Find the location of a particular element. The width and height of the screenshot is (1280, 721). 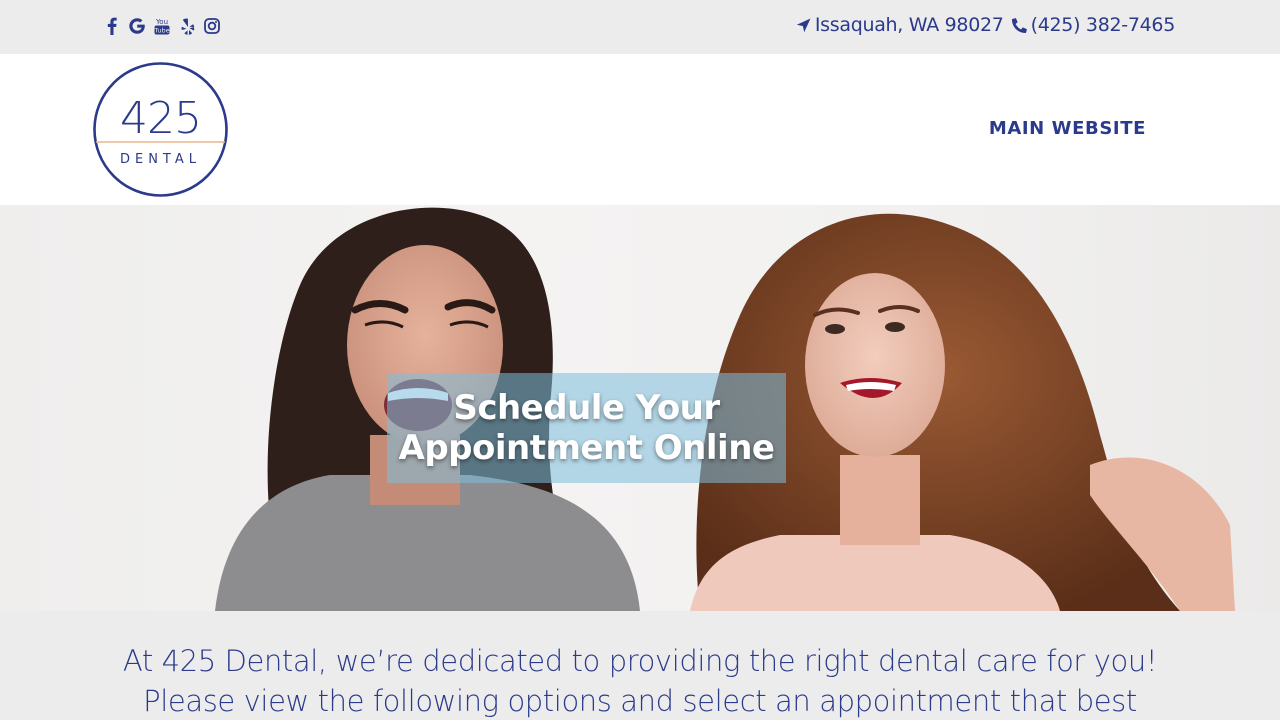

hero-title-line2: Appointment Online is located at coordinates (586, 448).